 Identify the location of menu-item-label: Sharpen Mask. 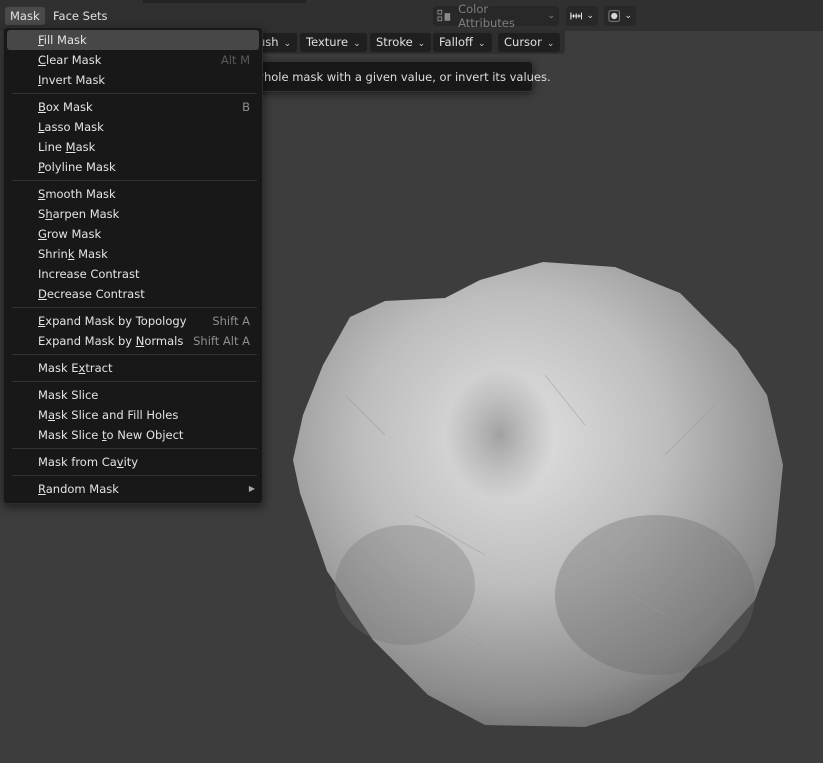
(79, 214).